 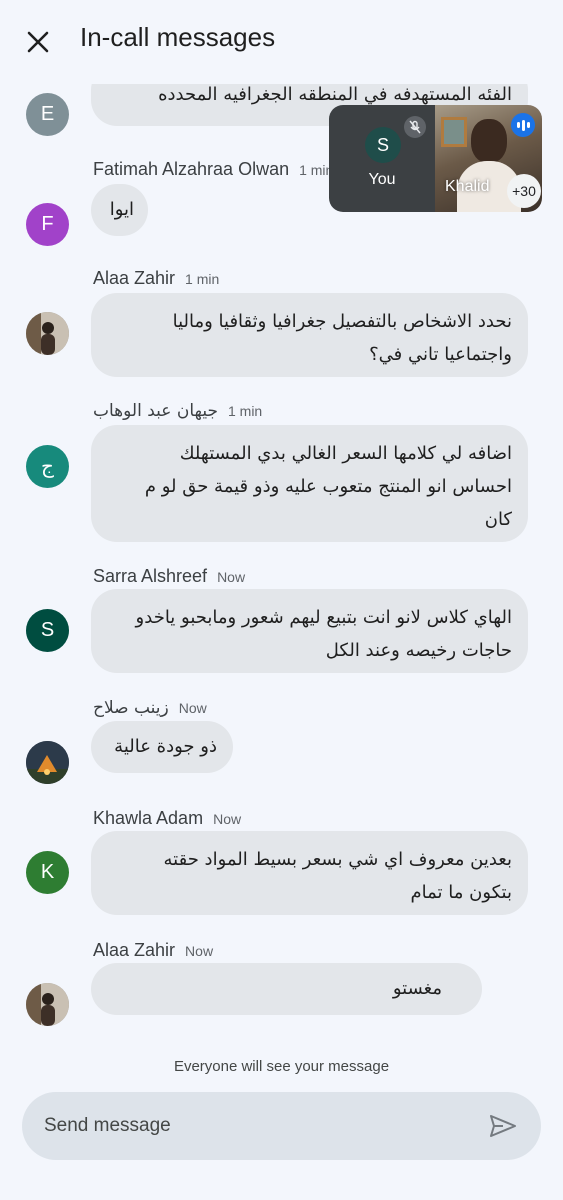 I want to click on sender-name: Fatimah Alzahraa Olwan, so click(x=191, y=169).